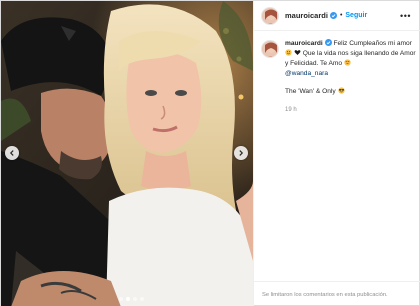 This screenshot has height=306, width=420. What do you see at coordinates (372, 43) in the screenshot?
I see `caption-text-1: Feliz Cumpleaños mi amor` at bounding box center [372, 43].